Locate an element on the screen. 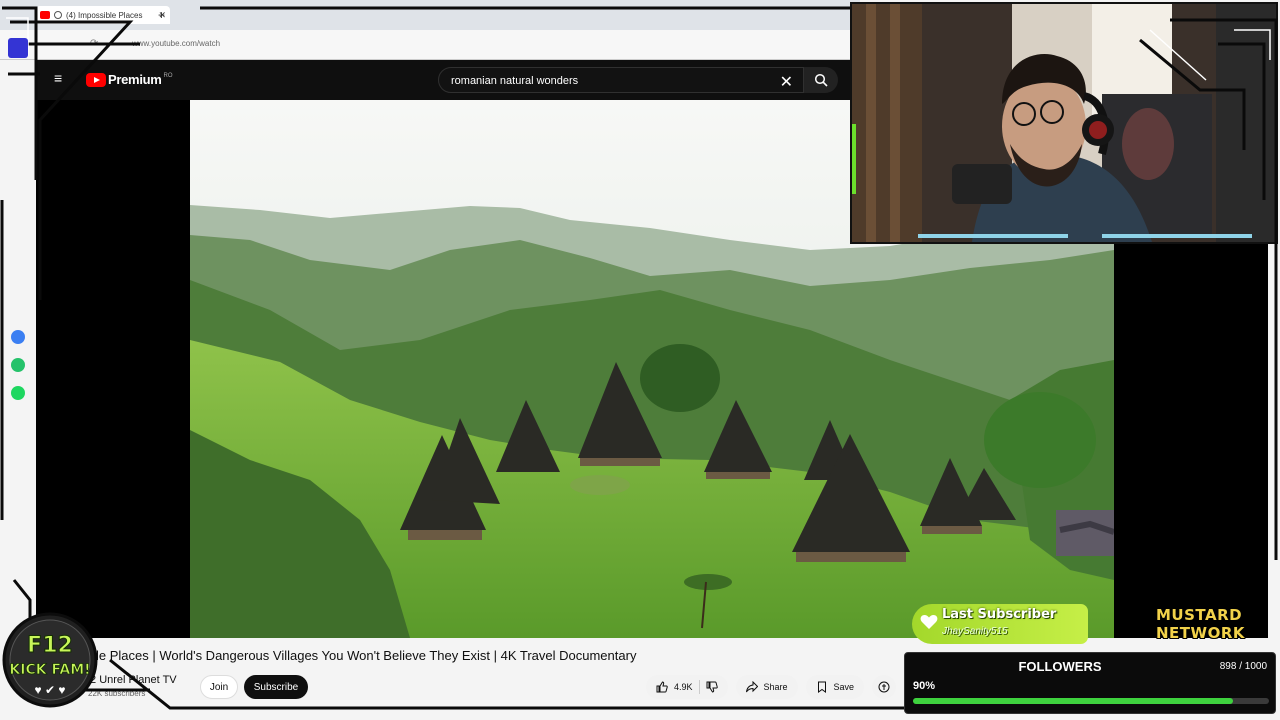 This screenshot has height=720, width=1280. followers-progress-track is located at coordinates (1091, 701).